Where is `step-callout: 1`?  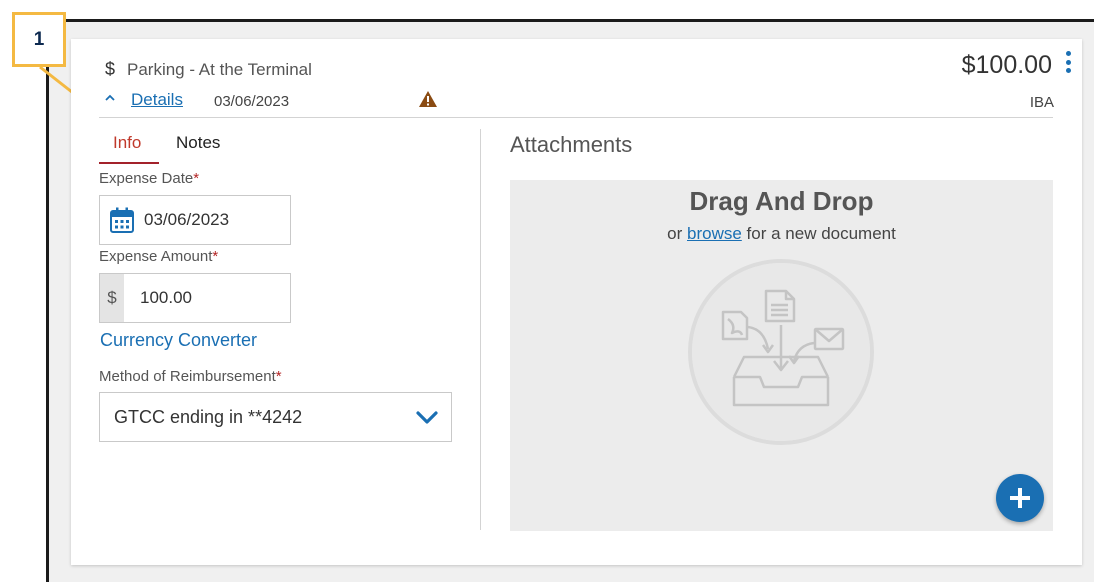
step-callout: 1 is located at coordinates (39, 39).